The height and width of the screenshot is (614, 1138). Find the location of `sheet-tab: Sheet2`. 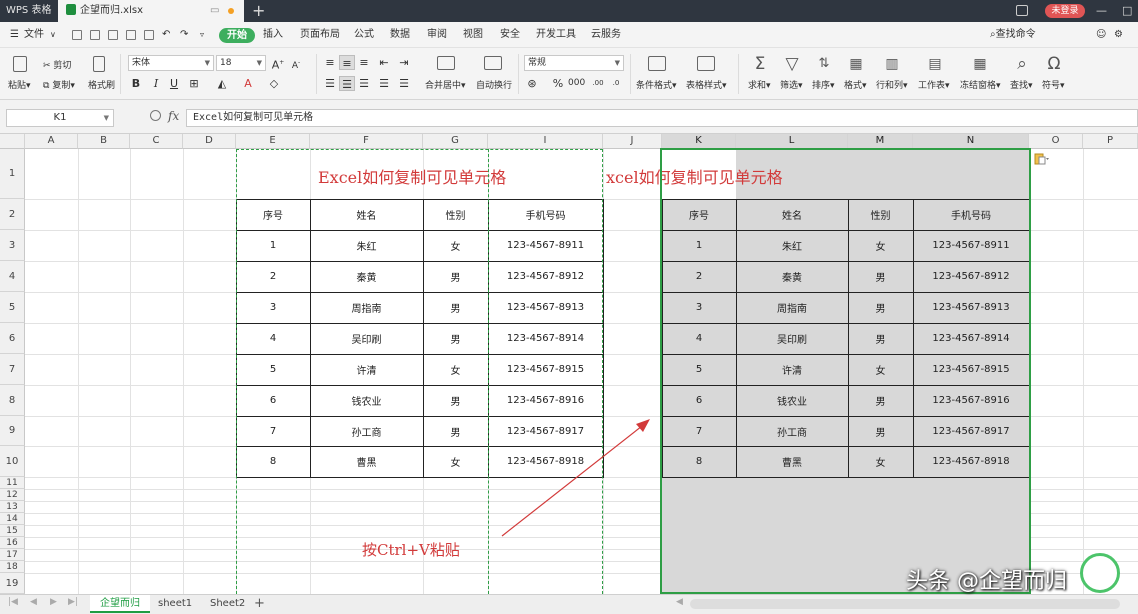

sheet-tab: Sheet2 is located at coordinates (227, 604).